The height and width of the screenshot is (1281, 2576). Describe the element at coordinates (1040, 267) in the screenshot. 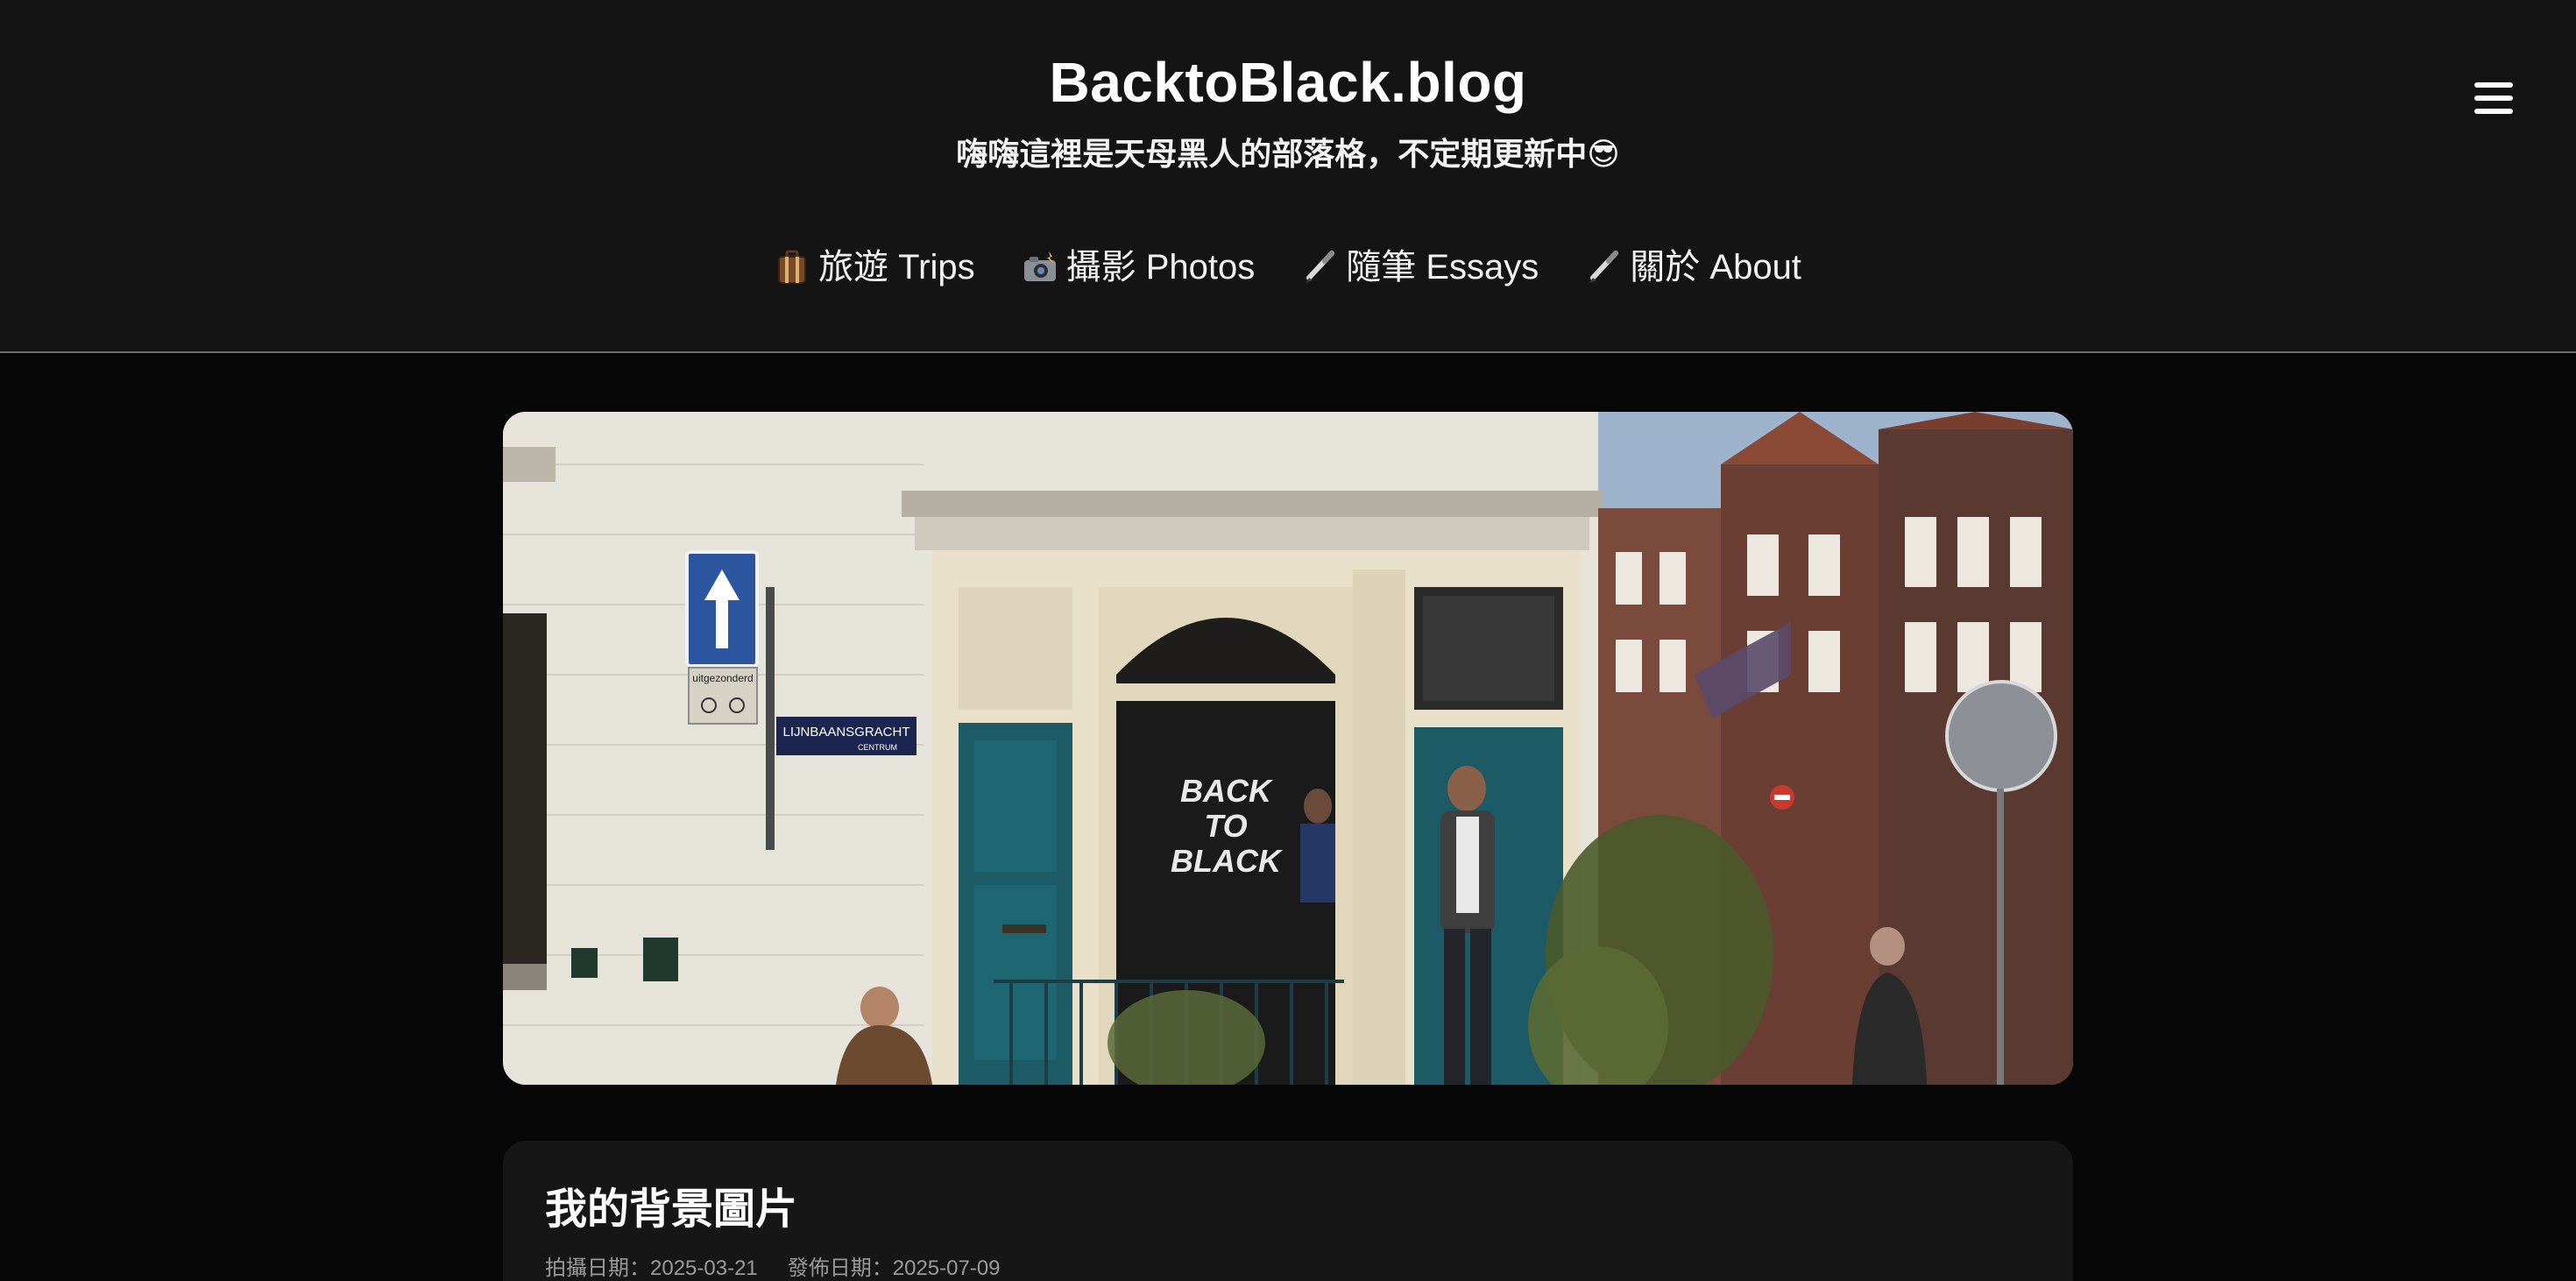

I see `camera-flash-icon` at that location.